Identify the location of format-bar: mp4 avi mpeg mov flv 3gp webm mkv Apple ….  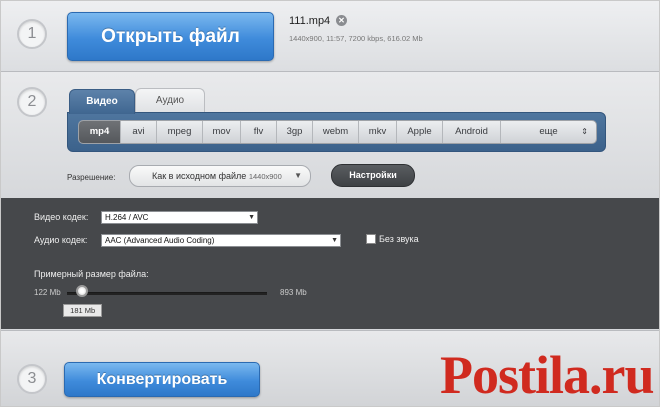
(337, 132).